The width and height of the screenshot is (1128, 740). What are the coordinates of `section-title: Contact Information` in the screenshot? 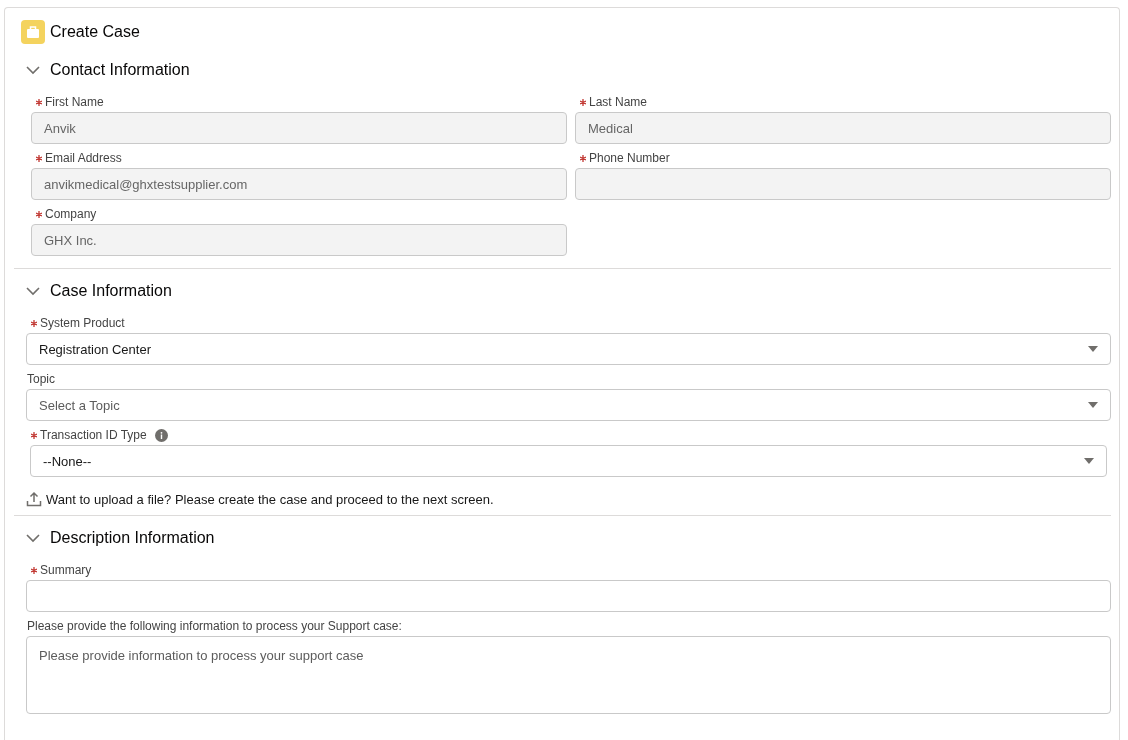 It's located at (120, 70).